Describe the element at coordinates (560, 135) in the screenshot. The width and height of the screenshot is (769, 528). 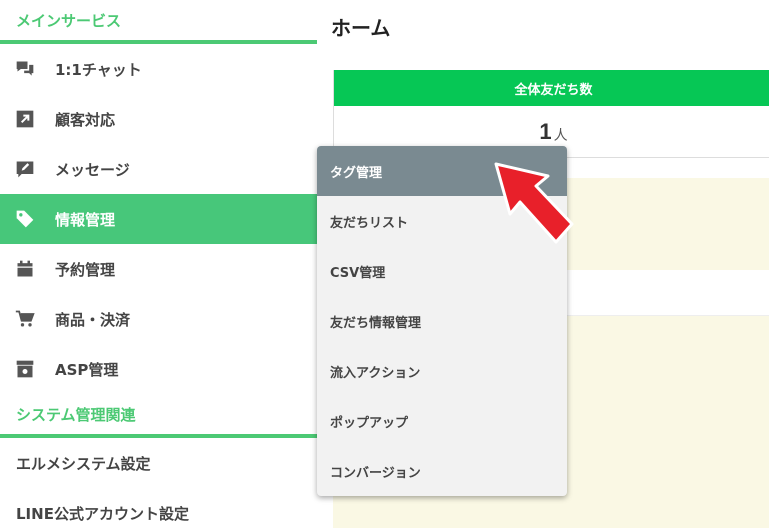
I see `friends-count-unit: 人` at that location.